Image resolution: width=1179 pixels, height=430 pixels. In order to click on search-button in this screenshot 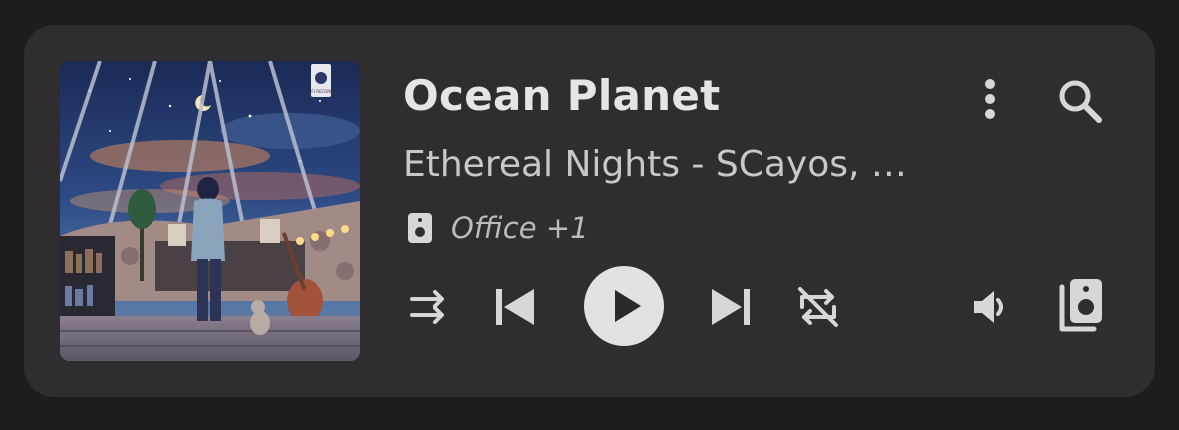, I will do `click(1080, 101)`.